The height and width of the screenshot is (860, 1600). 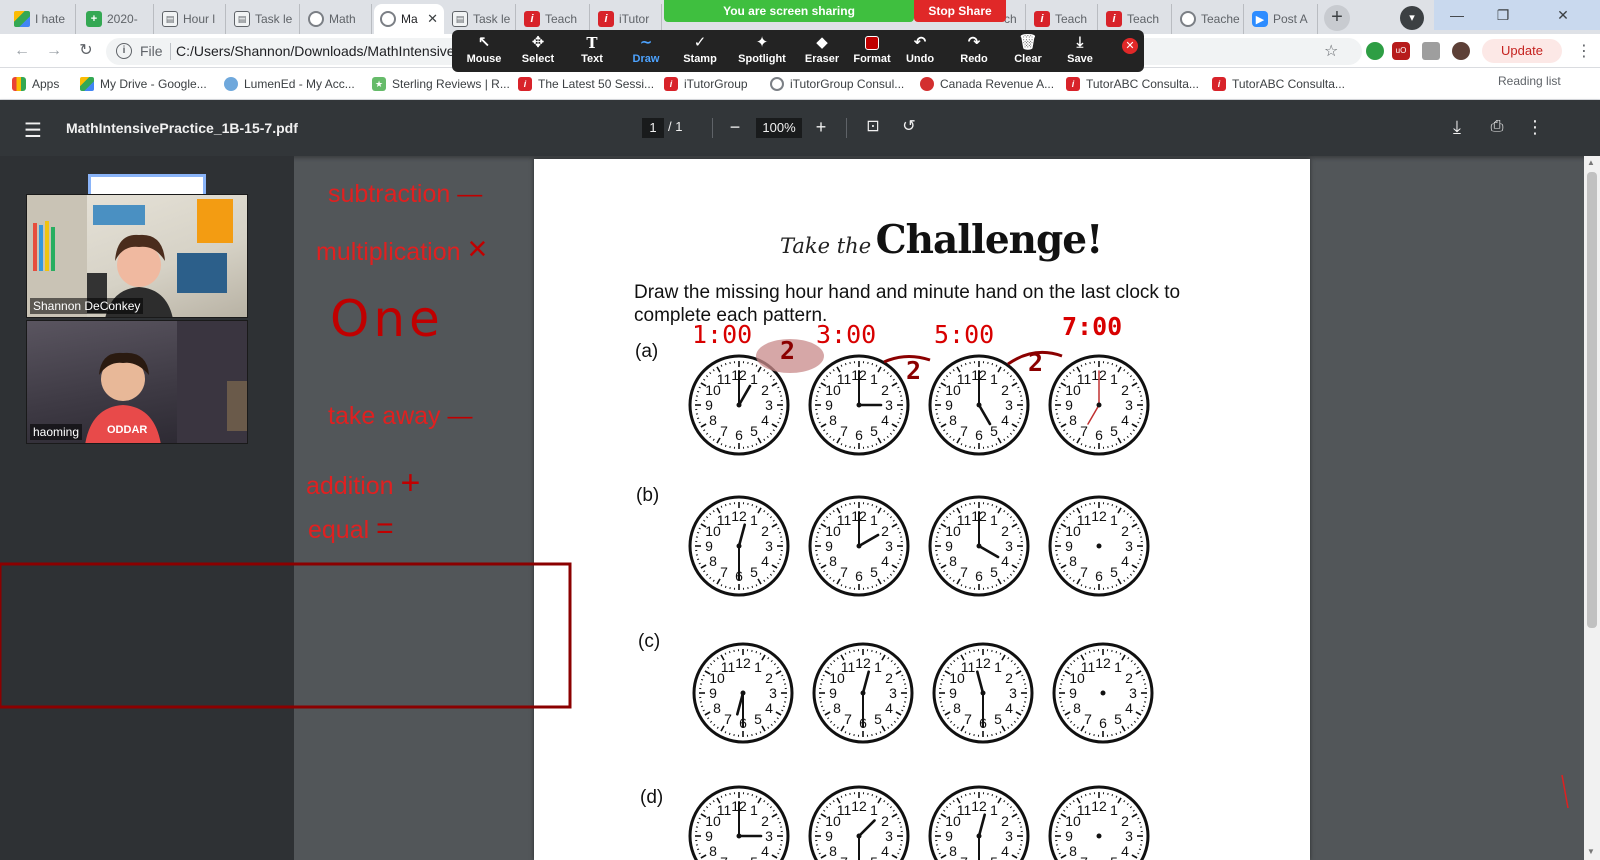 I want to click on ink-stroke-edge, so click(x=1565, y=791).